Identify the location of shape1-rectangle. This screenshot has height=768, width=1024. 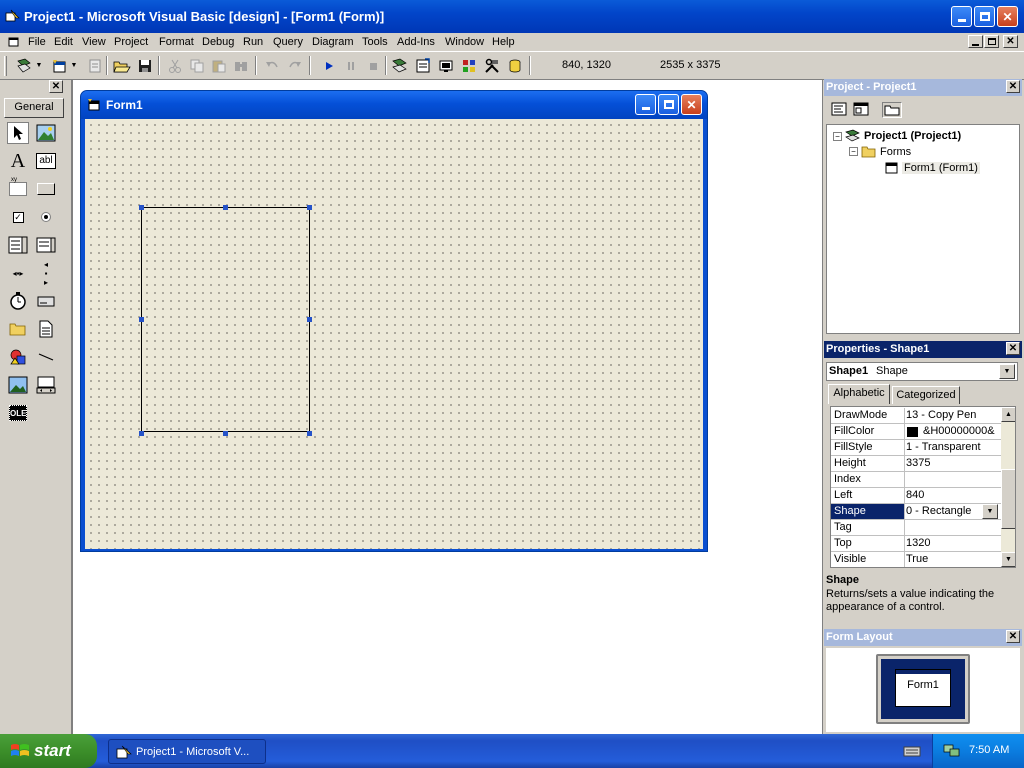
(225, 319).